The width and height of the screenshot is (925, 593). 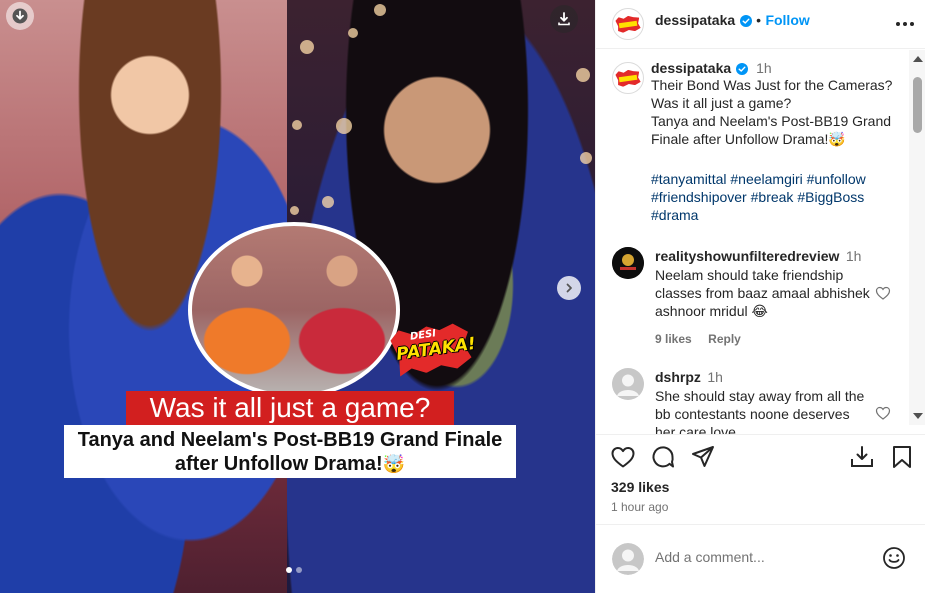 What do you see at coordinates (762, 293) in the screenshot?
I see `comment-line: classes from baaz amaal abhishek` at bounding box center [762, 293].